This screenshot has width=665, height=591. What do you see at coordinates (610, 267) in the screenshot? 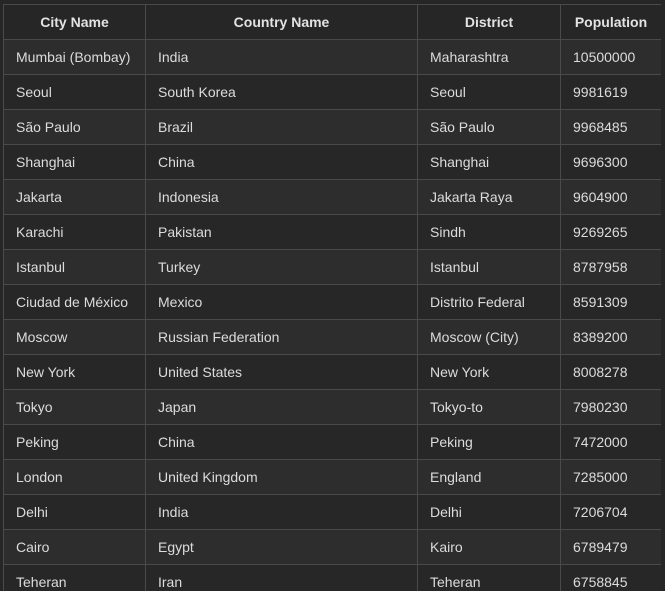
I see `population-cell: 8787958` at bounding box center [610, 267].